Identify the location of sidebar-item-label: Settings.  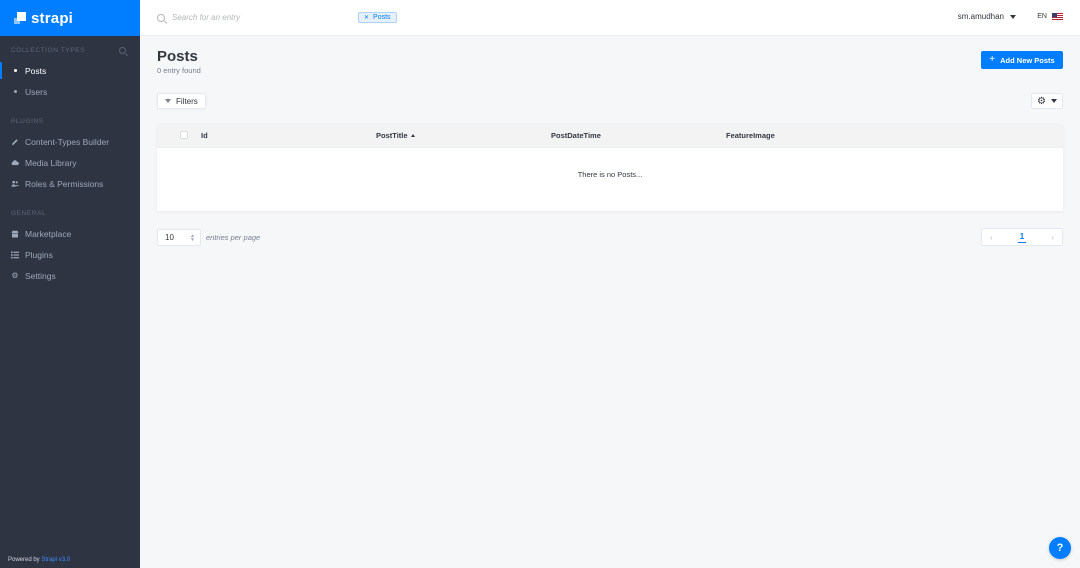
(40, 275).